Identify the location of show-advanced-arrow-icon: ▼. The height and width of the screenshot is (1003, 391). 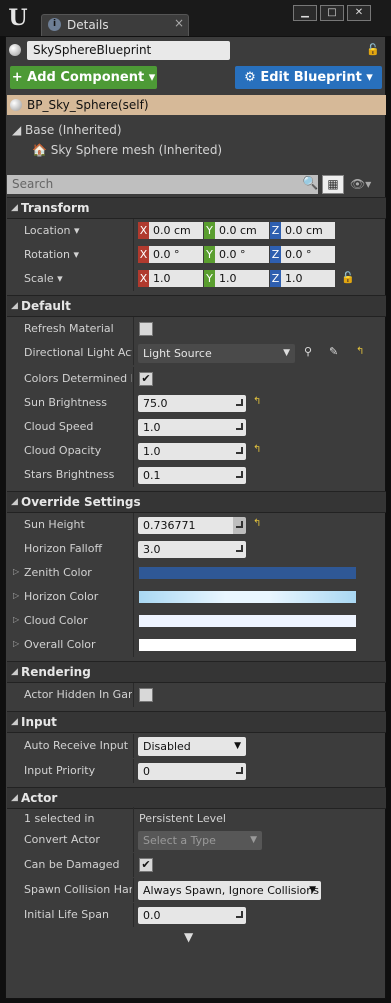
(188, 937).